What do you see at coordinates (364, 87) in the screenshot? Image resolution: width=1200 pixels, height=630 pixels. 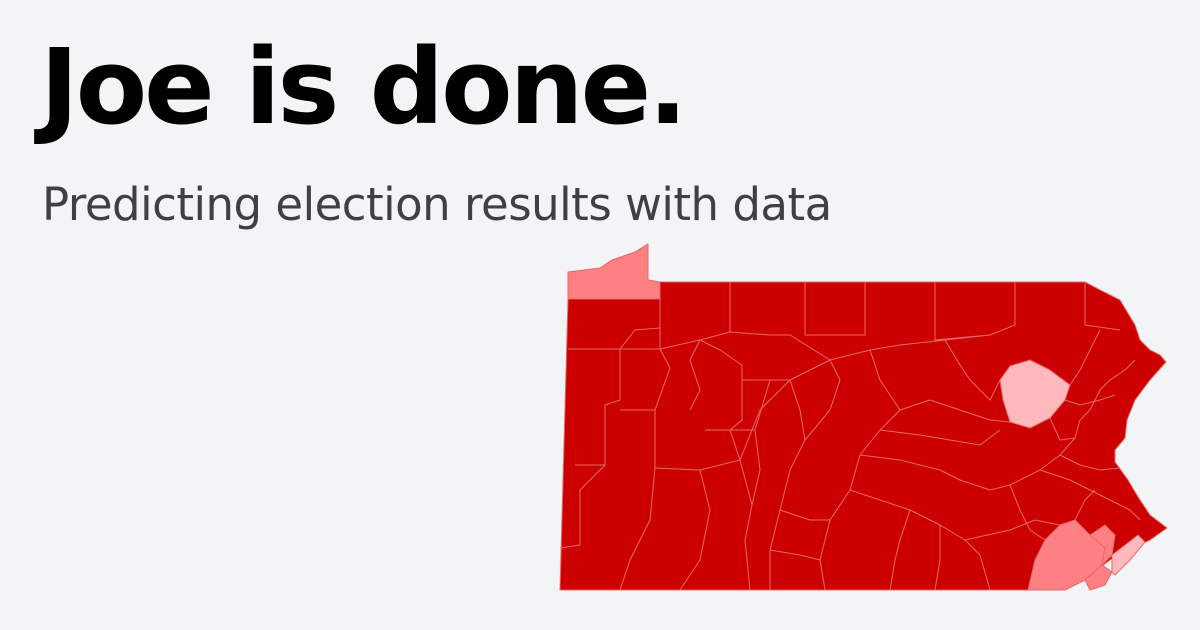 I see `headline: Joe is done.` at bounding box center [364, 87].